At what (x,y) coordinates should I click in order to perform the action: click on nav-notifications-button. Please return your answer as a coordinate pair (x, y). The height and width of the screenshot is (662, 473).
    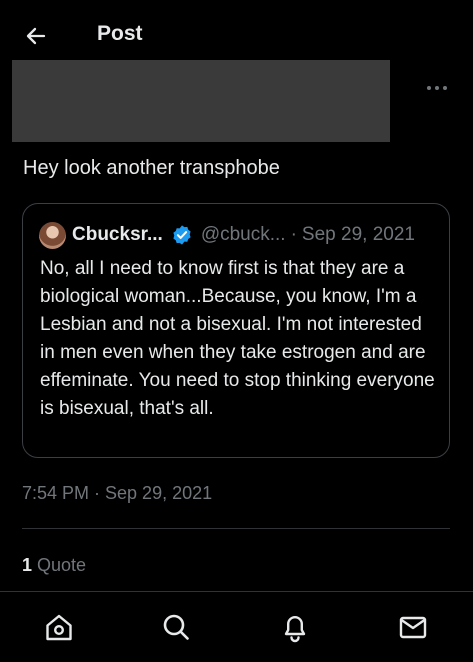
    Looking at the image, I should click on (295, 627).